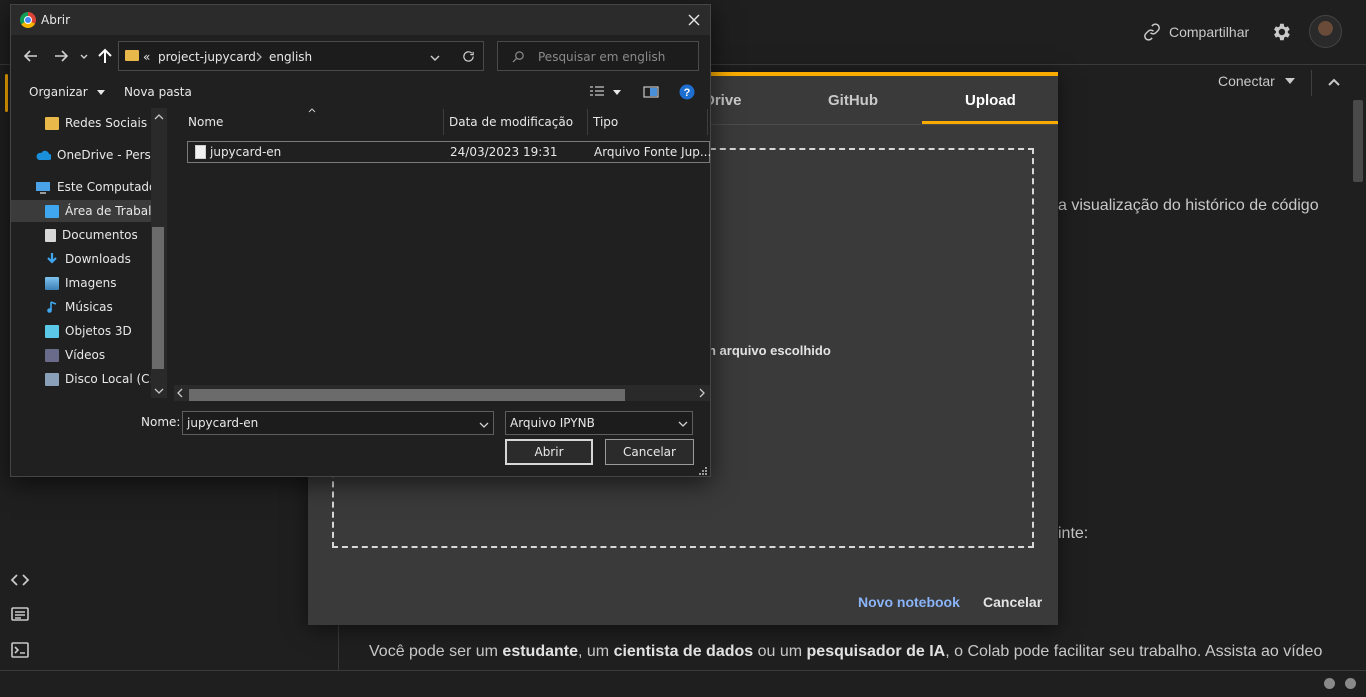  What do you see at coordinates (52, 123) in the screenshot?
I see `folder-icon` at bounding box center [52, 123].